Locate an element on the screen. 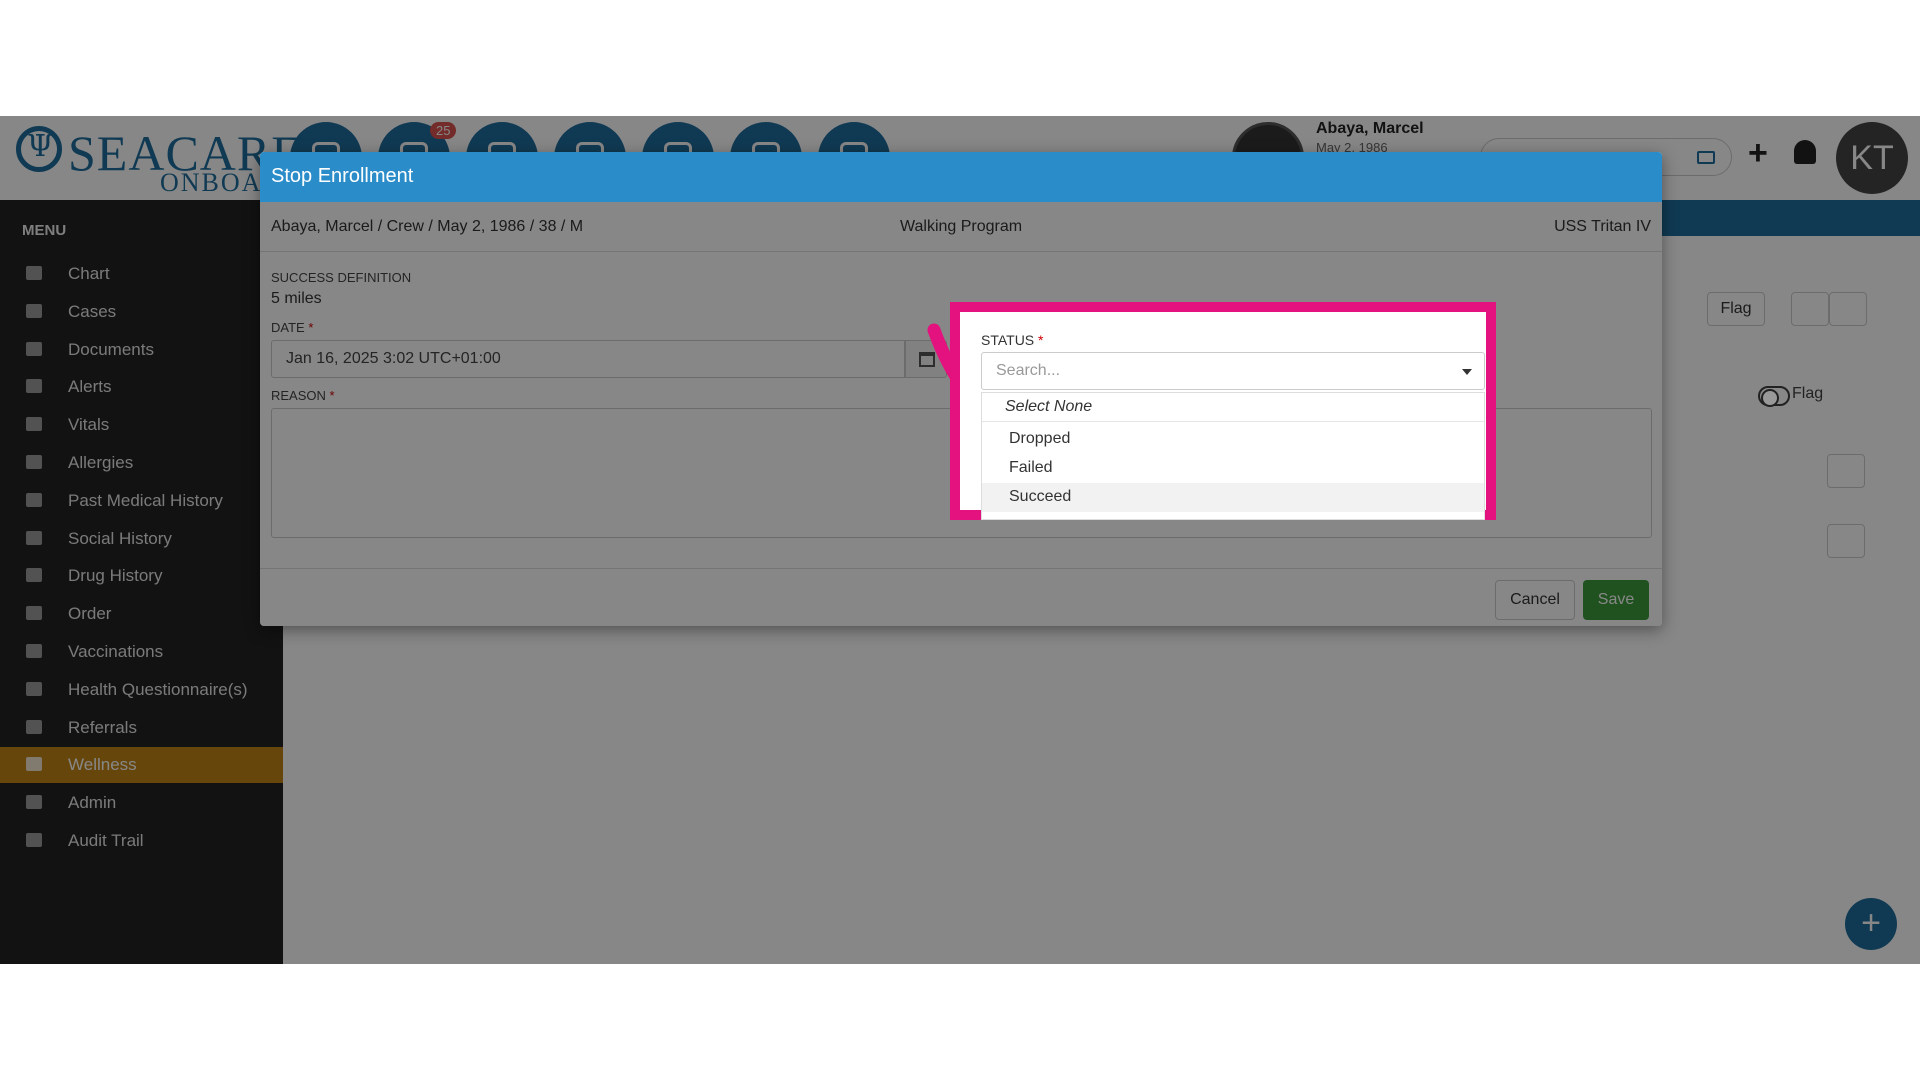 This screenshot has height=1080, width=1920. option-label: Select None is located at coordinates (1049, 406).